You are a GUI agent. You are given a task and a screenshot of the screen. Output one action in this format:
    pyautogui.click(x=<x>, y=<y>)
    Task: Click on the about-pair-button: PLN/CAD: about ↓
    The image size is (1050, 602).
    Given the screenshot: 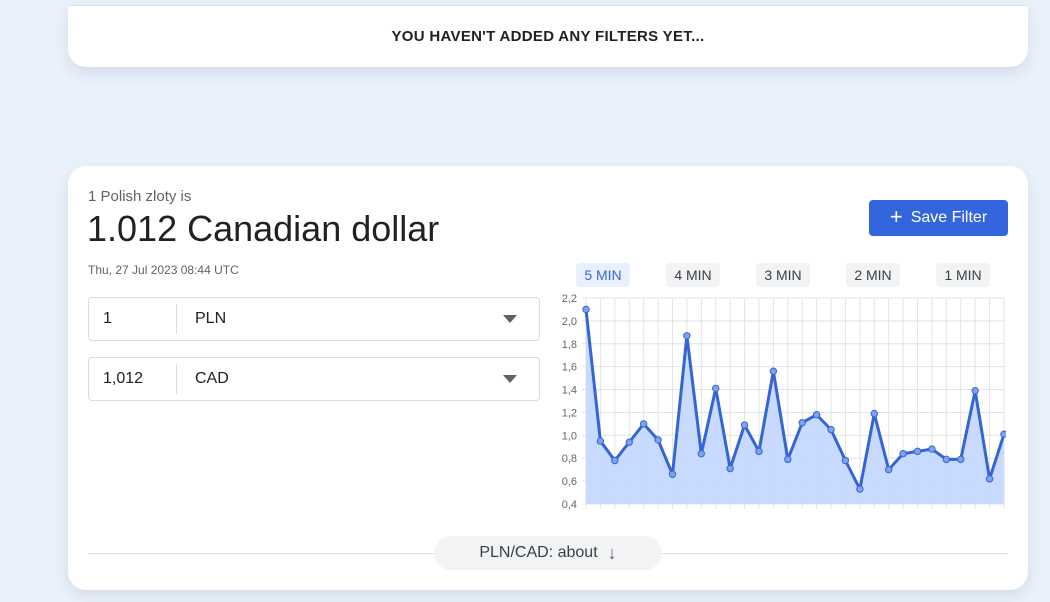 What is the action you would take?
    pyautogui.click(x=548, y=553)
    